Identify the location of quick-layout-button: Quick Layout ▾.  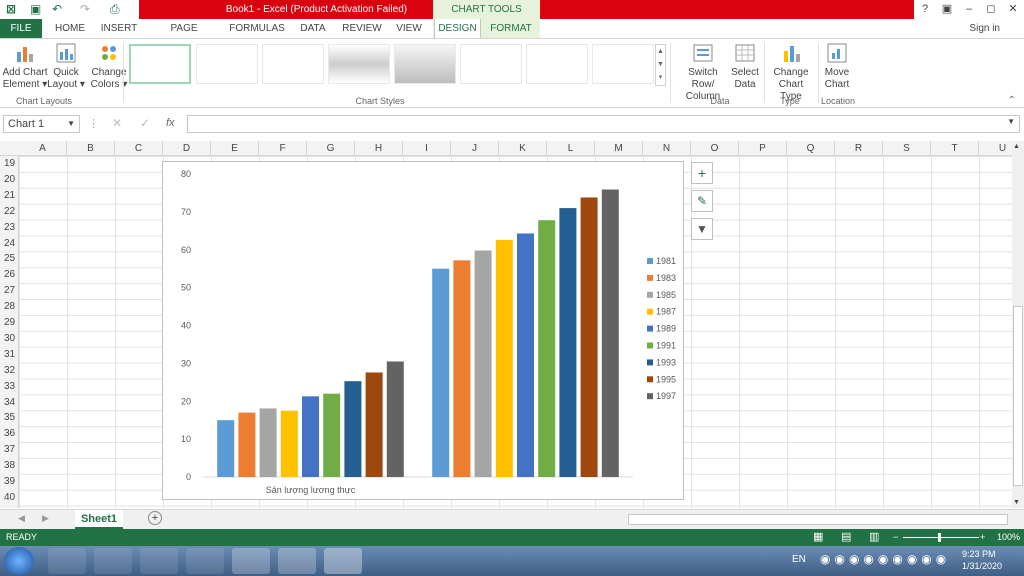
(66, 66).